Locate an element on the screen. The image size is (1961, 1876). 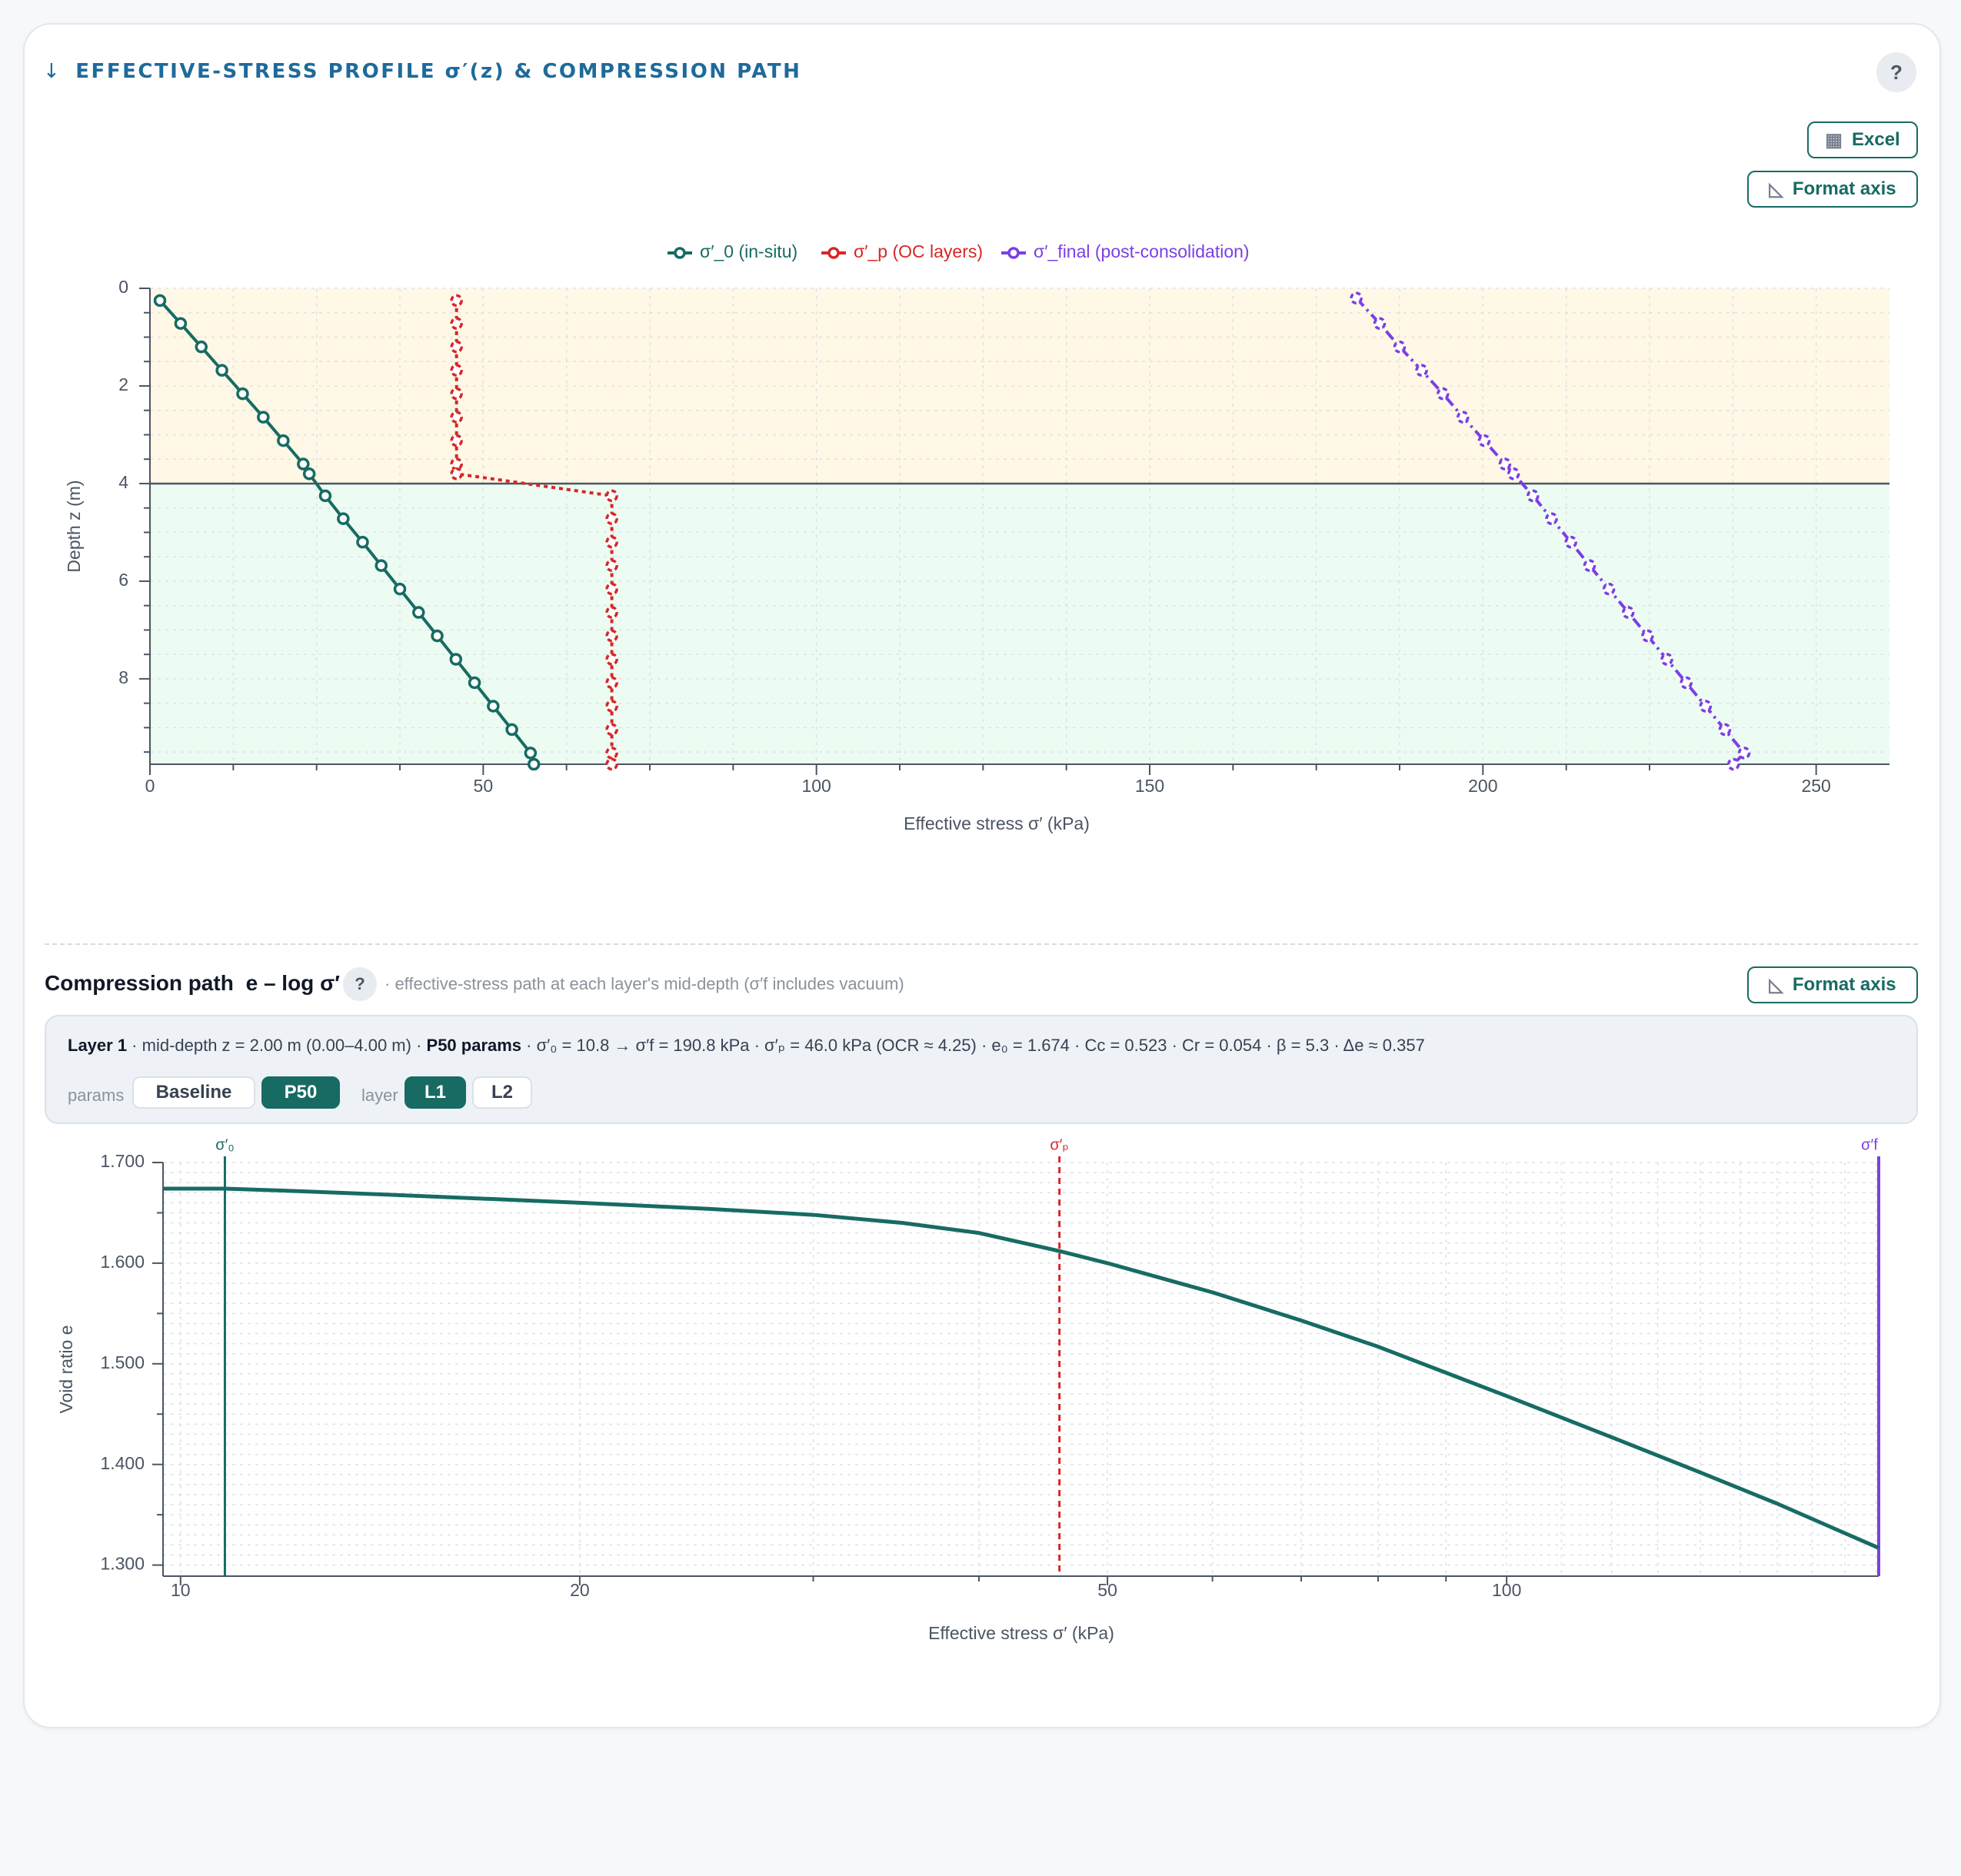
compression-title-sub: e – log σ′ is located at coordinates (293, 983).